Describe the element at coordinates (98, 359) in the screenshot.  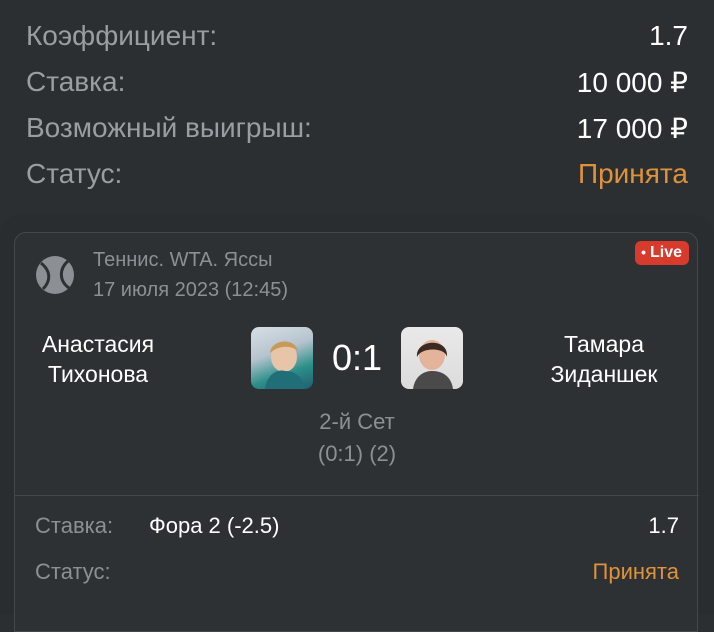
I see `player-1-name: Анастасия Тихонова` at that location.